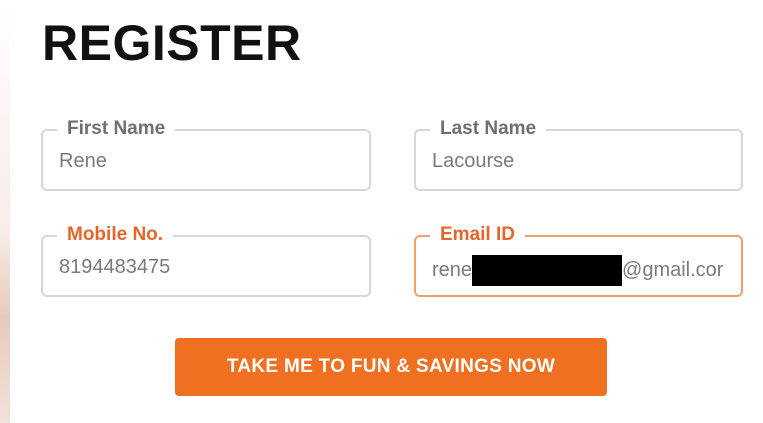  What do you see at coordinates (209, 161) in the screenshot?
I see `first-name-value: Rene` at bounding box center [209, 161].